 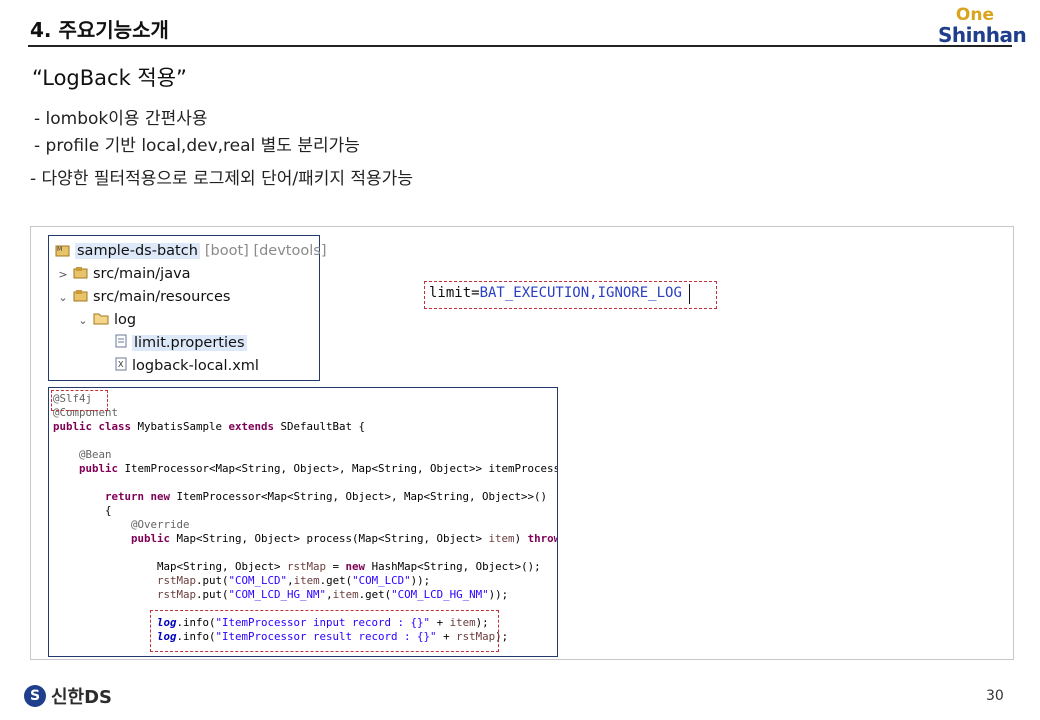 I want to click on slf4j-highlight-box, so click(x=79, y=400).